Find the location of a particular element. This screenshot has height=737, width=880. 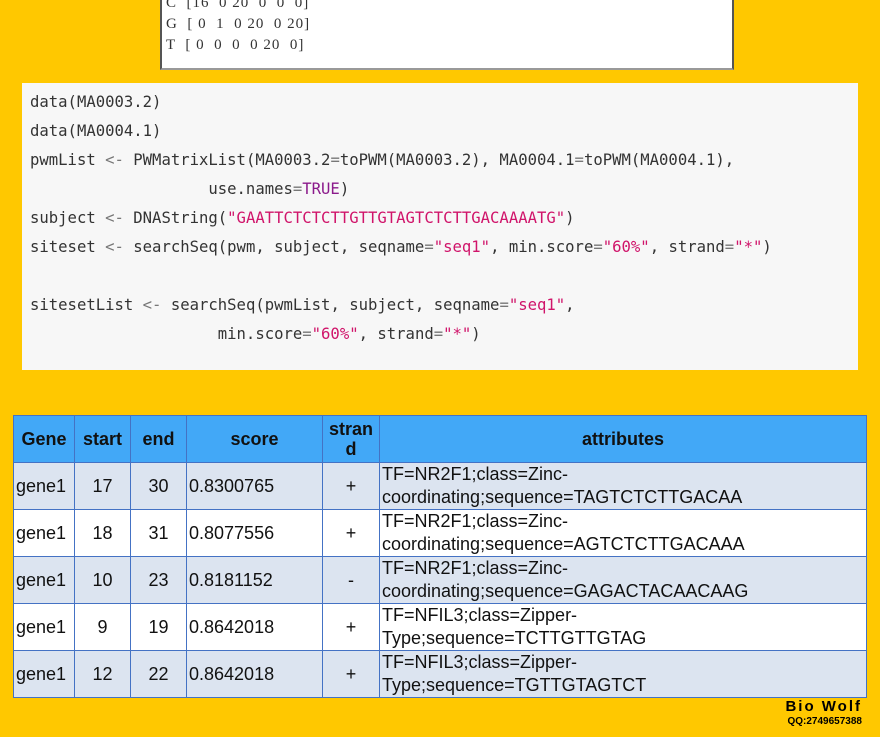

table-header-row: Gene start end score stran d attributes is located at coordinates (440, 439).